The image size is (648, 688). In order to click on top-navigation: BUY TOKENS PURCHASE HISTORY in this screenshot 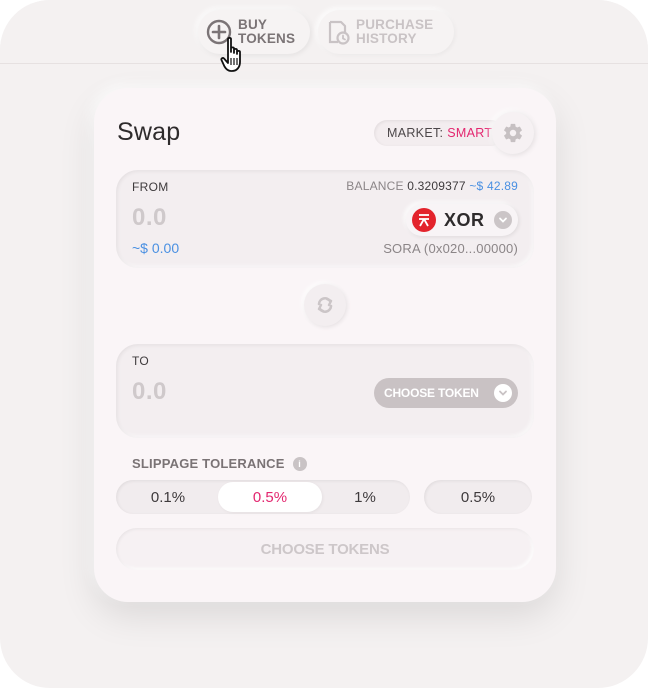, I will do `click(324, 32)`.